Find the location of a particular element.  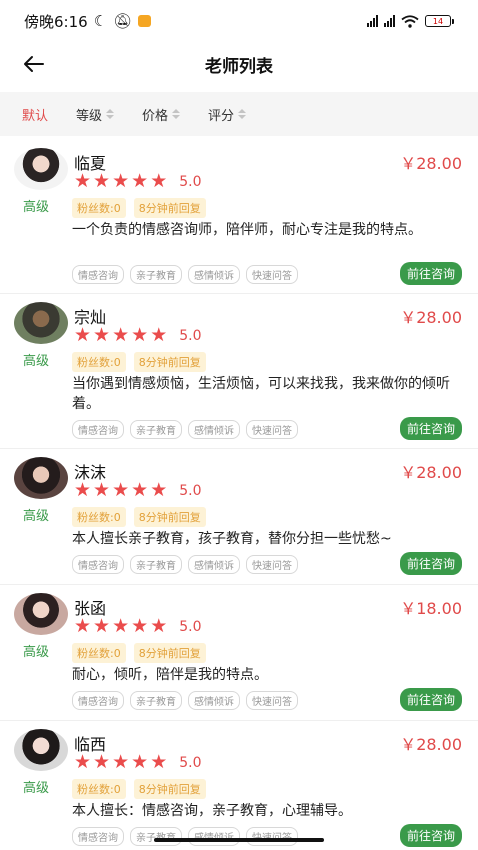

status-left: 傍晚6:16 ☾ 🔕︎ is located at coordinates (88, 21).